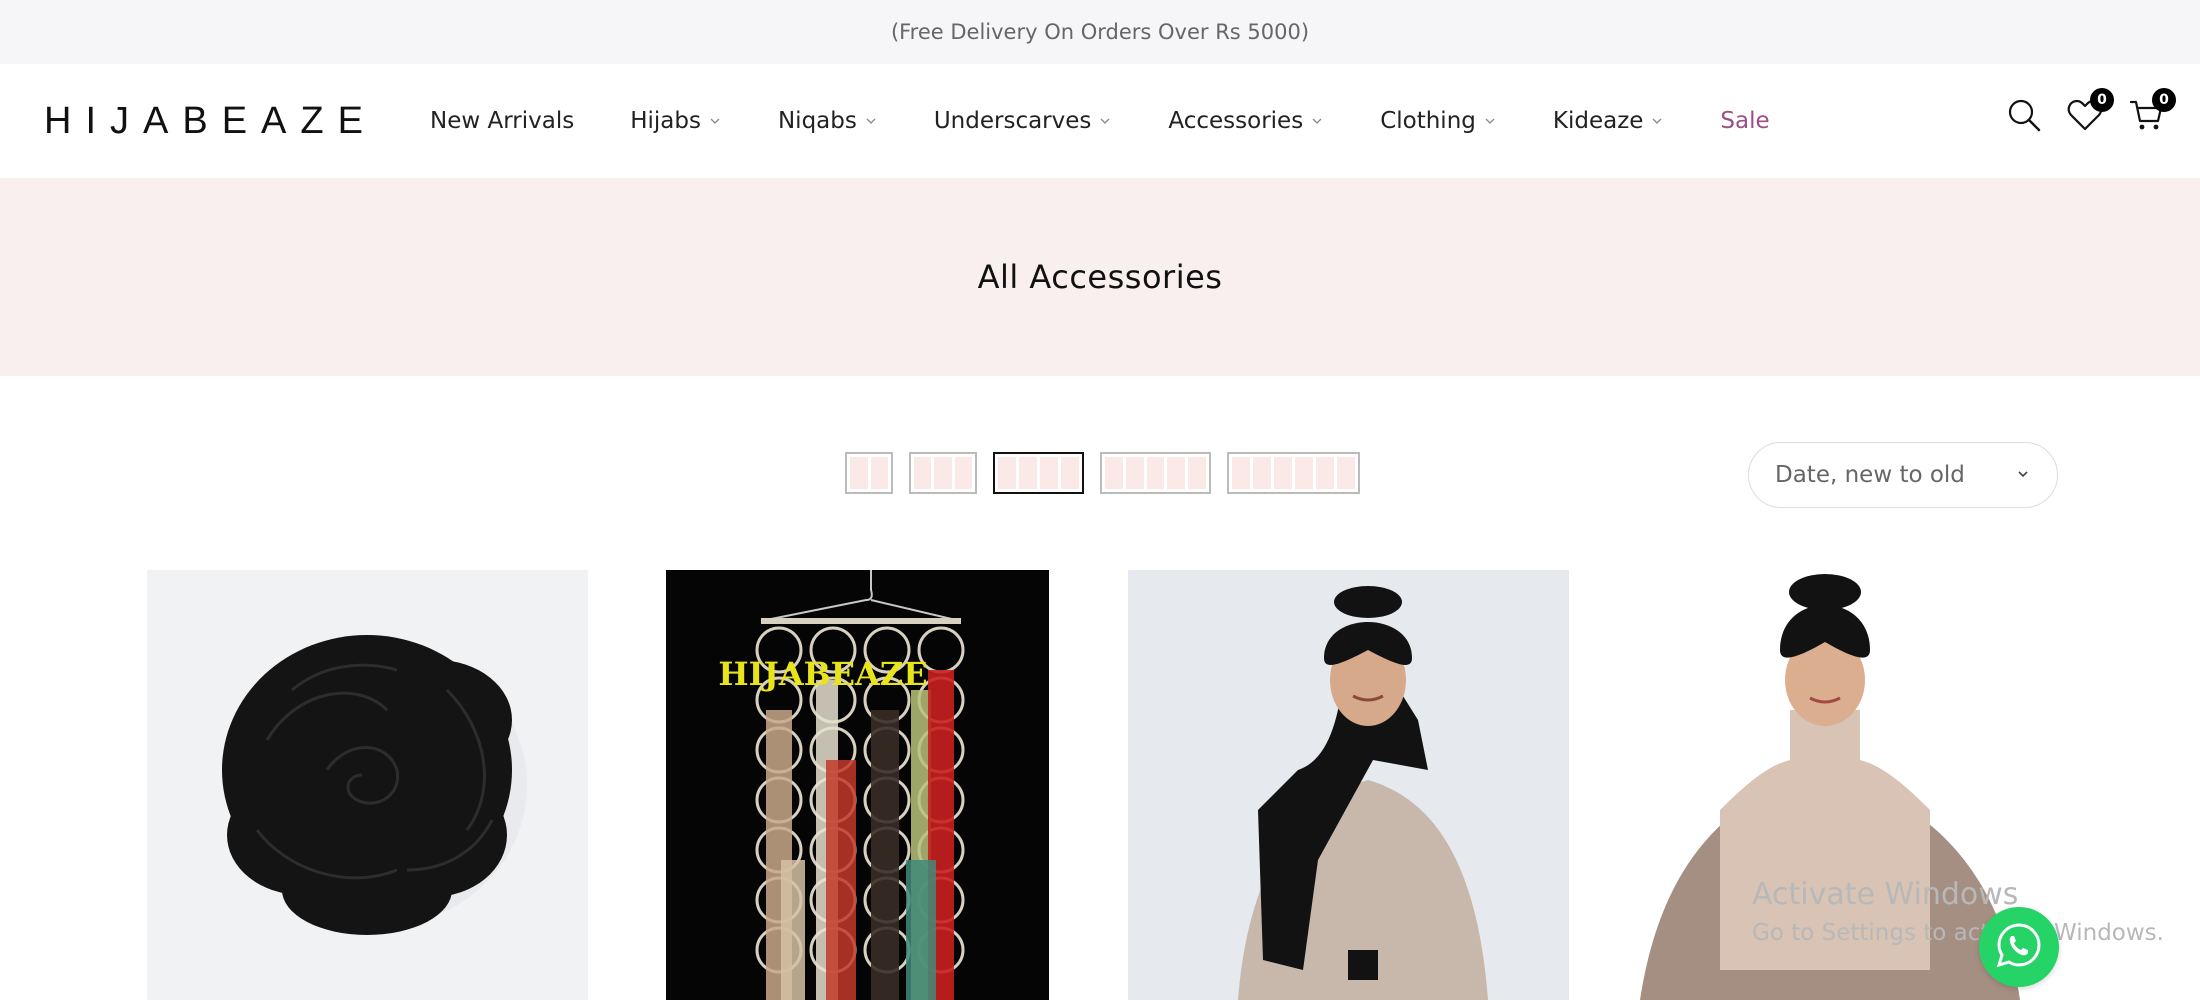 This screenshot has width=2200, height=1000. I want to click on nav-item-new-arrivals: New Arrivals, so click(502, 121).